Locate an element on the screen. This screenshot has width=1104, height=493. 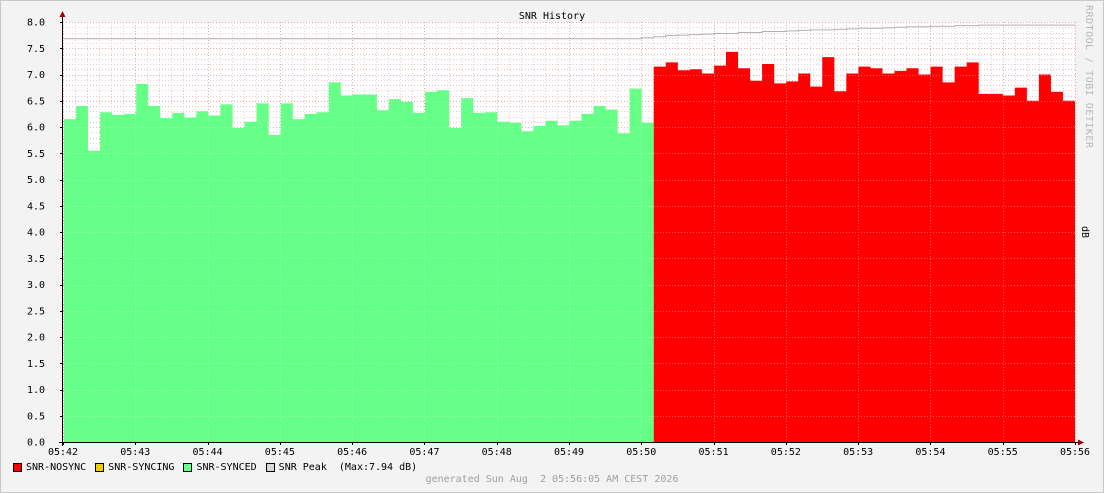
y-tick-label: 4.0 is located at coordinates (36, 233).